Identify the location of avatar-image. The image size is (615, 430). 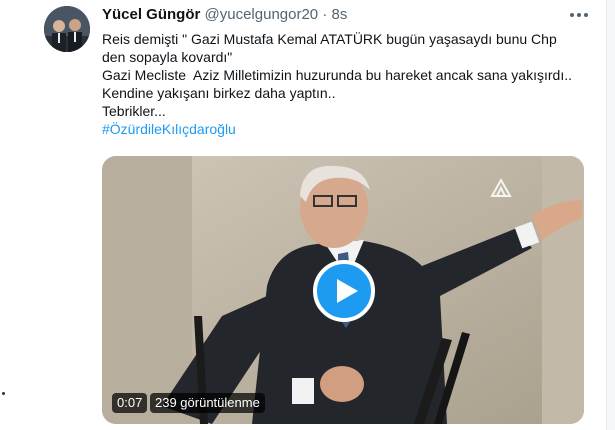
(67, 29).